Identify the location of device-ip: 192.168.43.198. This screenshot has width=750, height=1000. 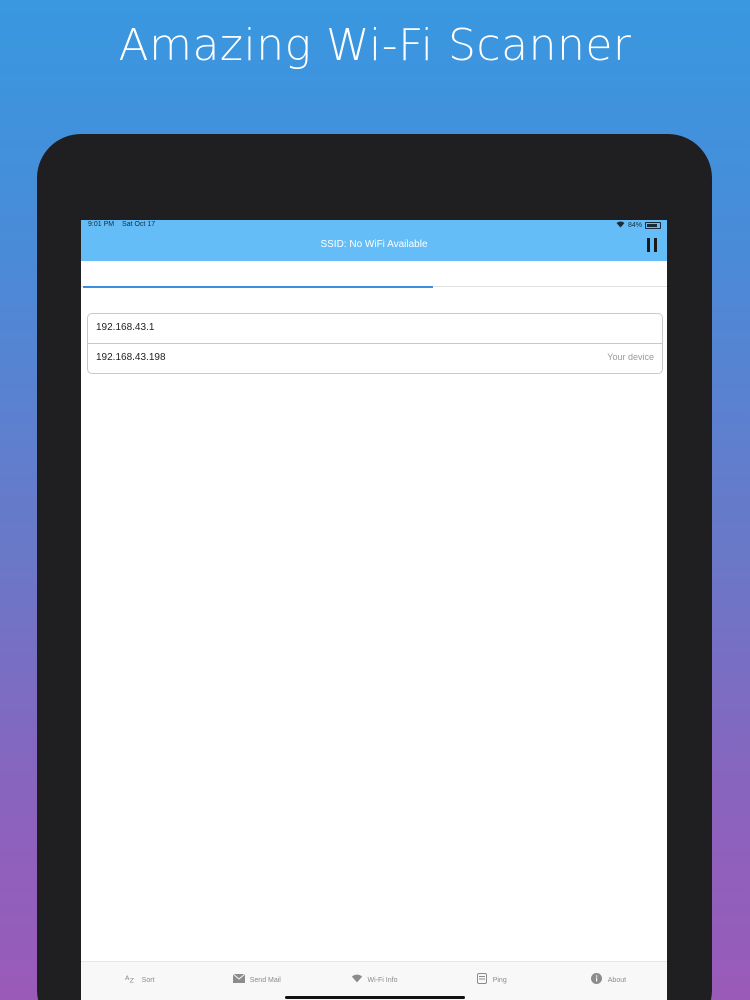
(131, 357).